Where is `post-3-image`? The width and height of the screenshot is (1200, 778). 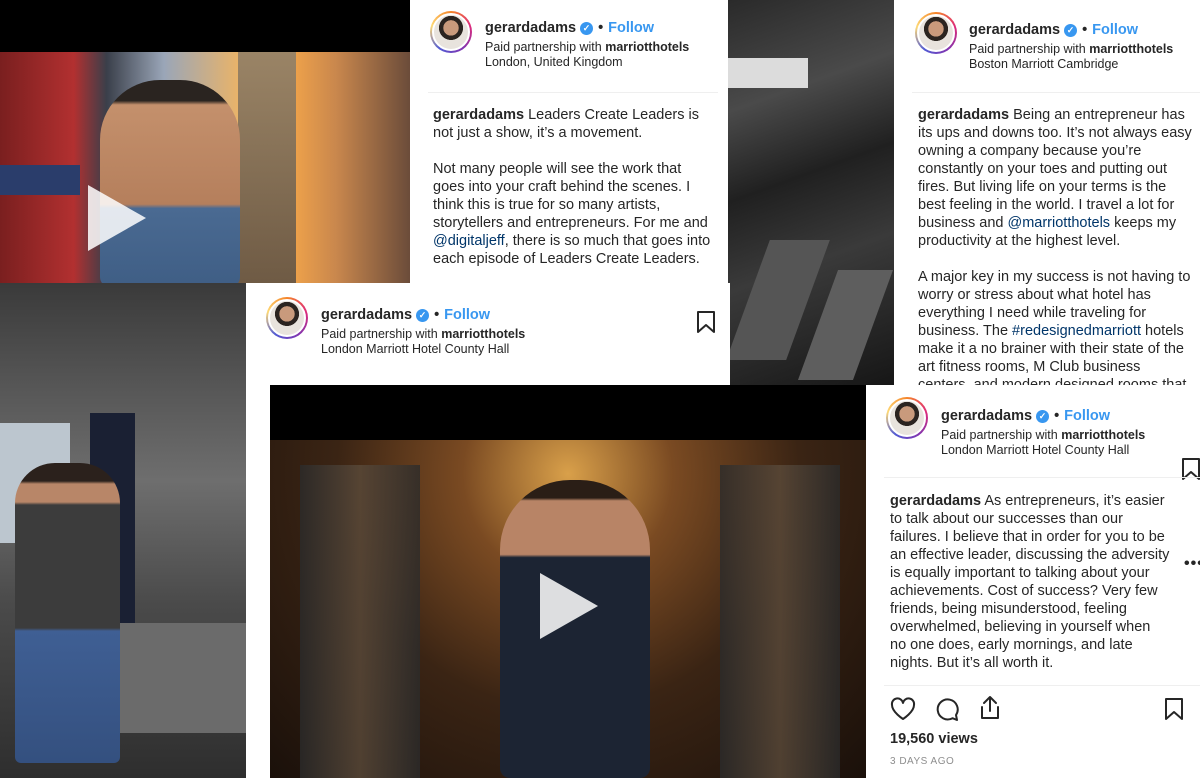 post-3-image is located at coordinates (123, 530).